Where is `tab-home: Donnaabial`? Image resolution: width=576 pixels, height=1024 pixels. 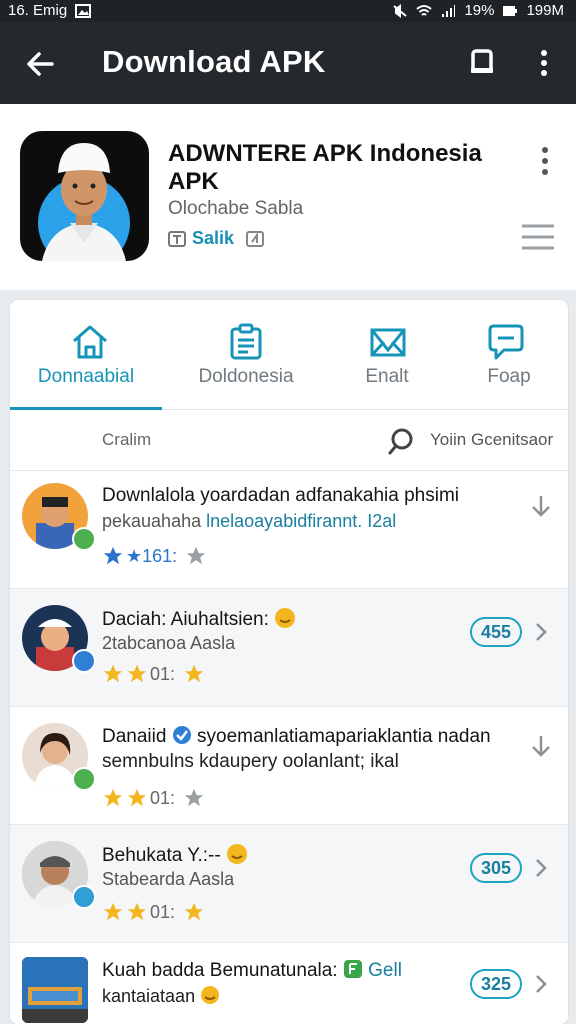 tab-home: Donnaabial is located at coordinates (86, 355).